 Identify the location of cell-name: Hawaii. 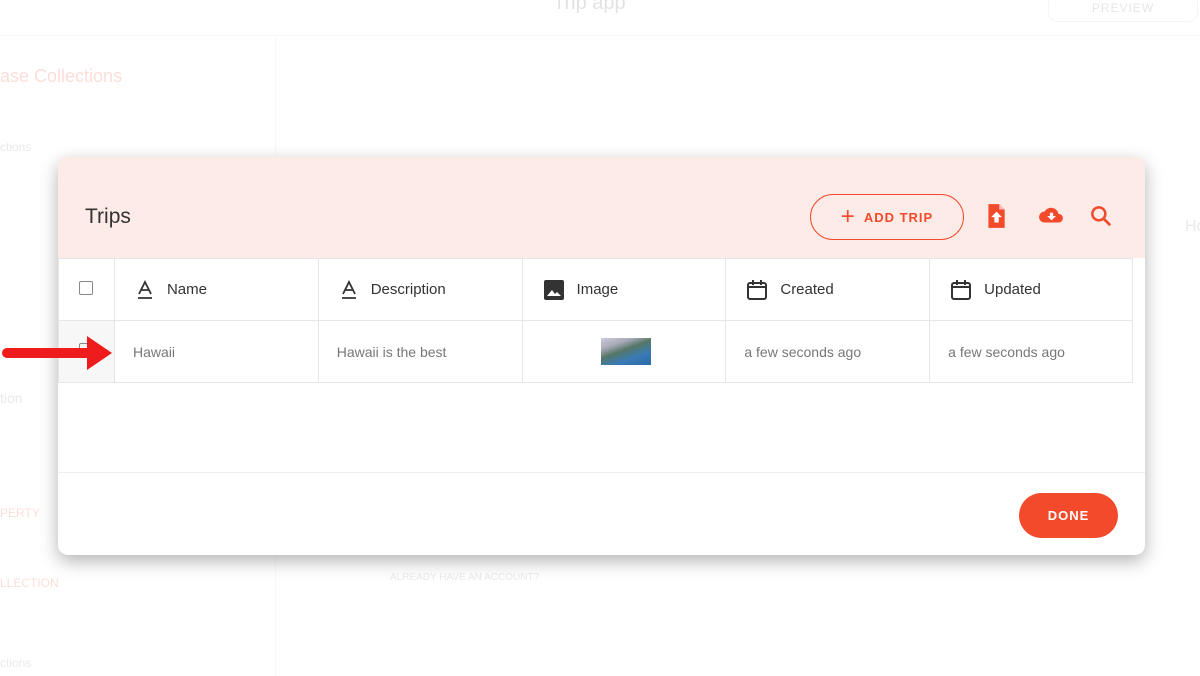
(216, 351).